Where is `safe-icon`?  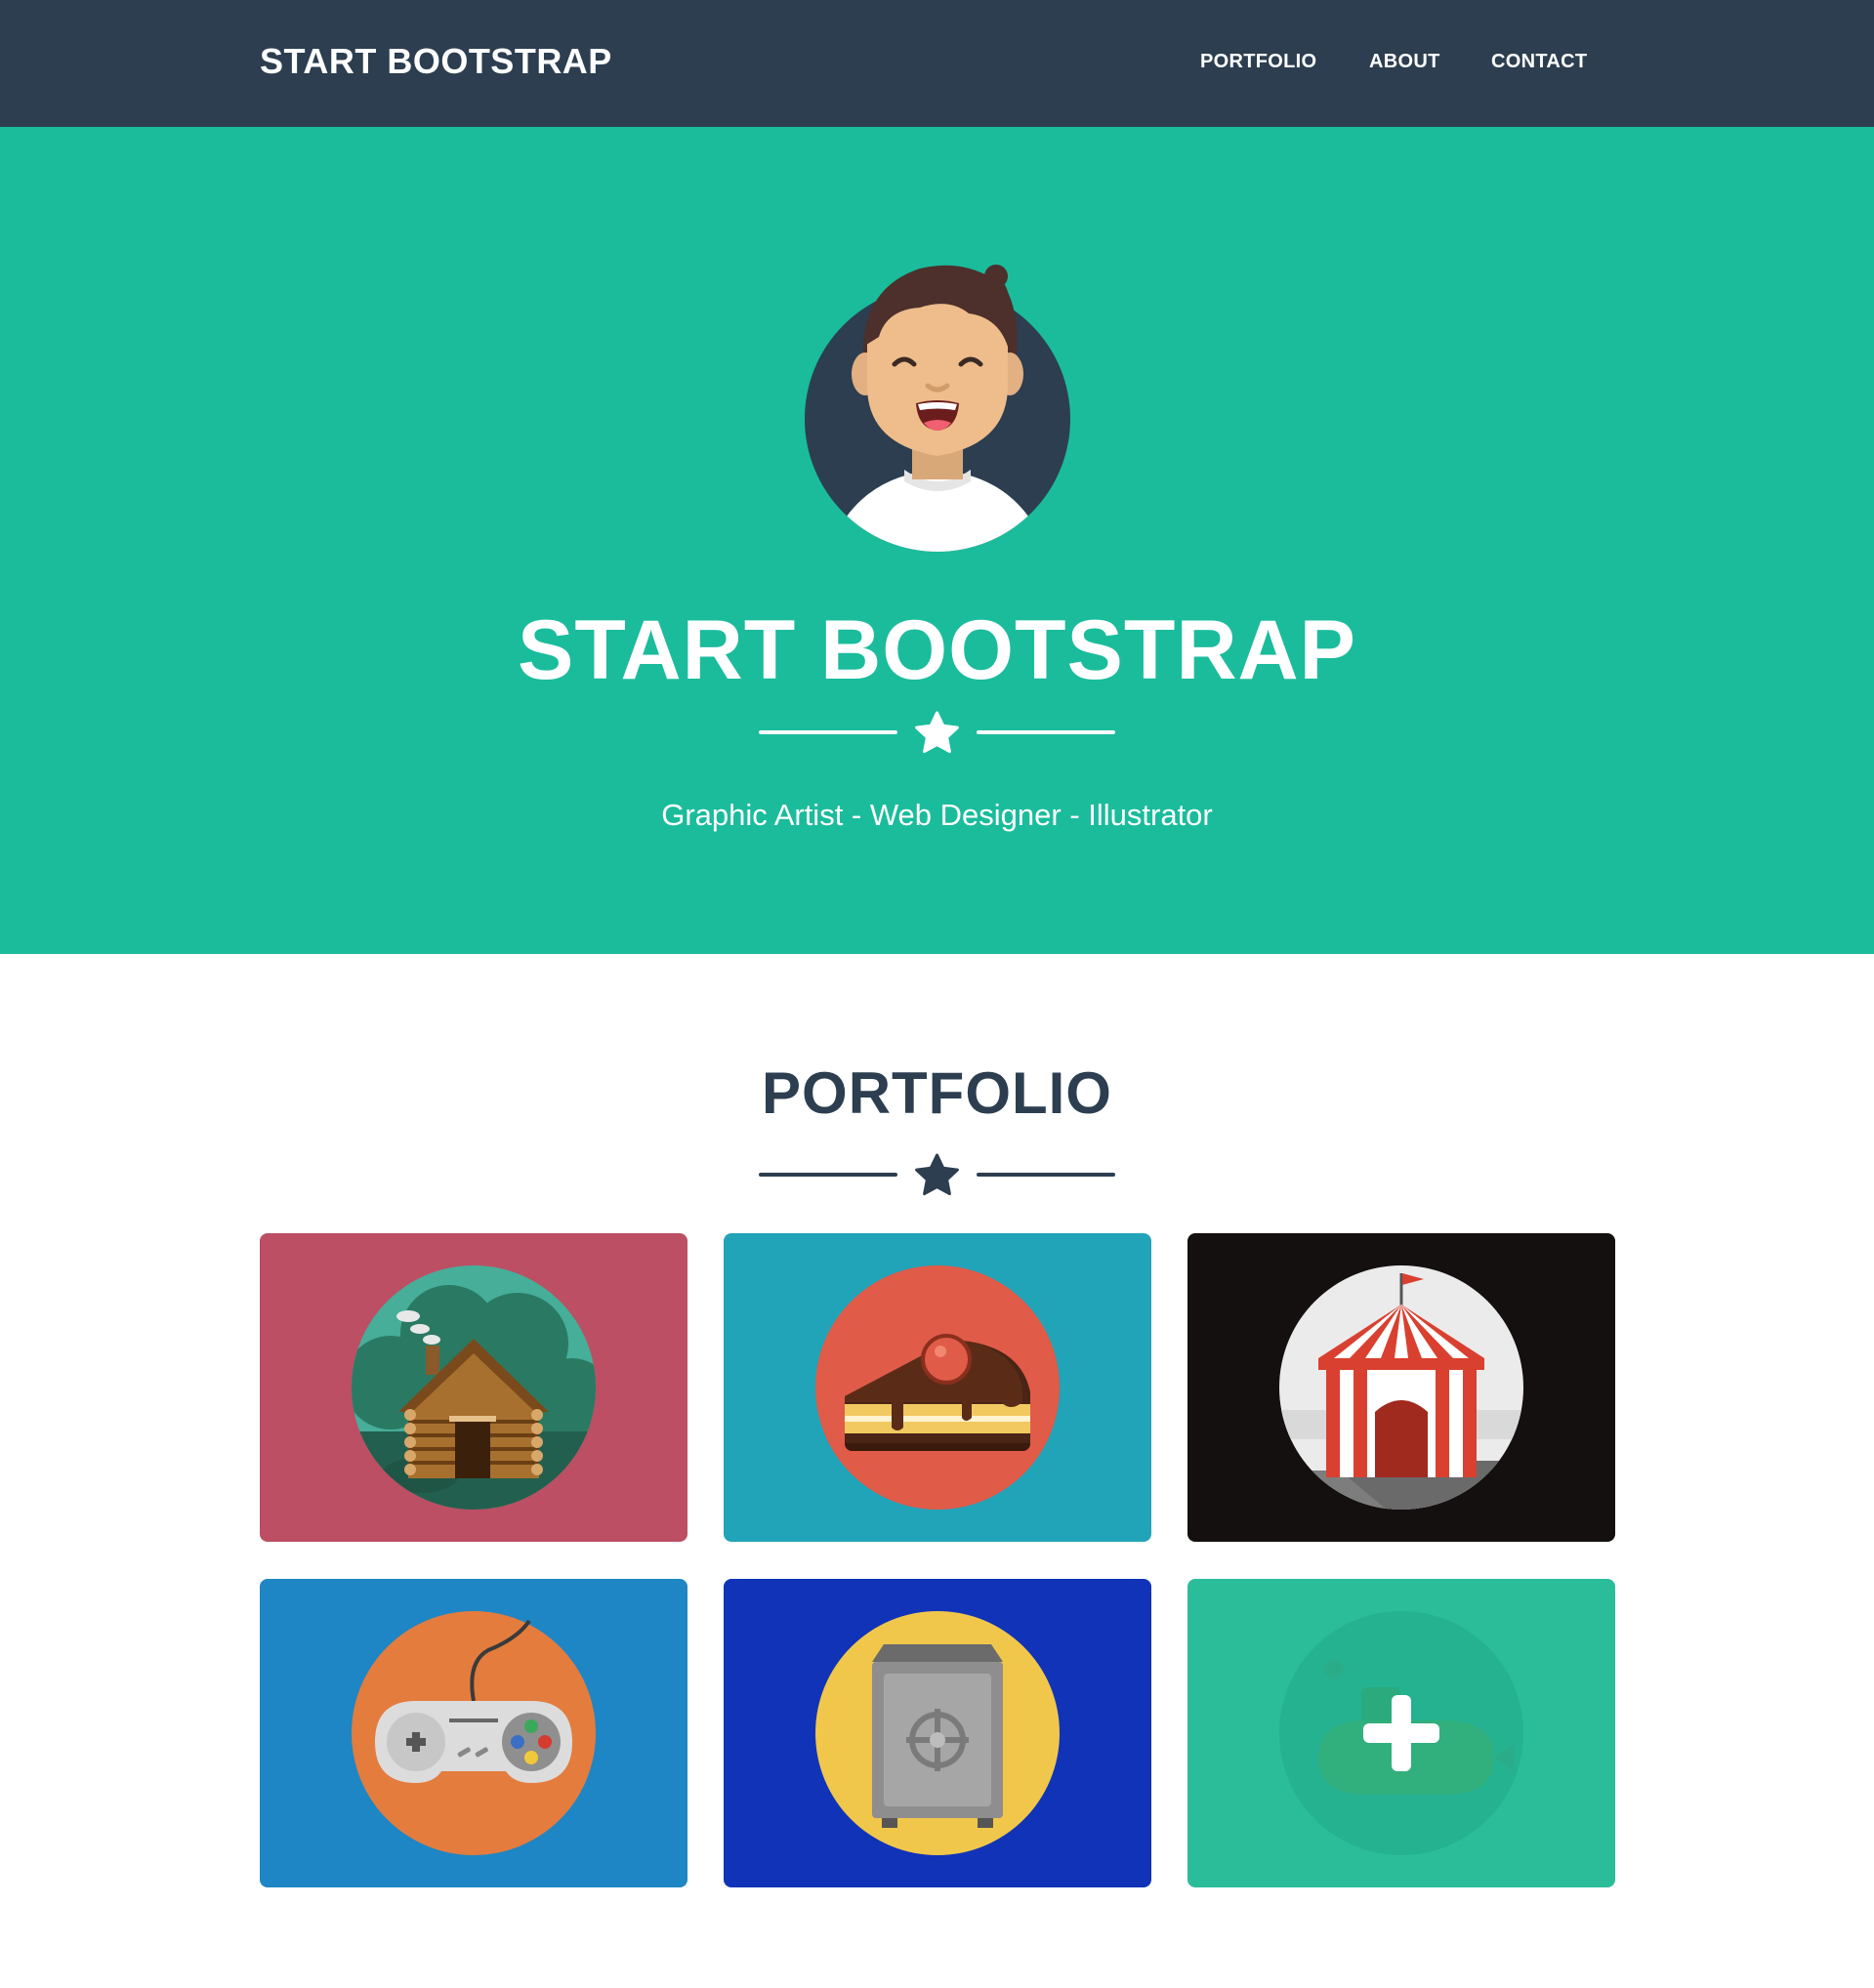 safe-icon is located at coordinates (938, 1733).